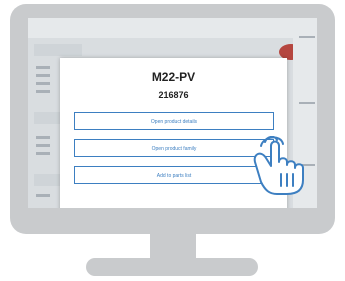 The height and width of the screenshot is (281, 345). Describe the element at coordinates (172, 28) in the screenshot. I see `background-header` at that location.